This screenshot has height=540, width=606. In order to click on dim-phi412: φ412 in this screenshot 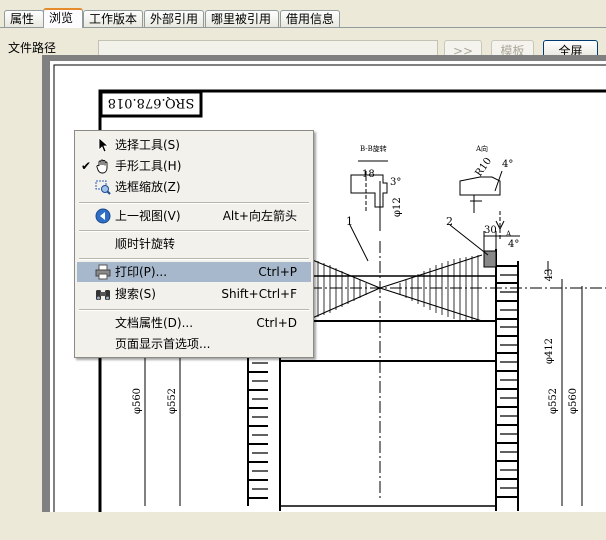, I will do `click(549, 351)`.